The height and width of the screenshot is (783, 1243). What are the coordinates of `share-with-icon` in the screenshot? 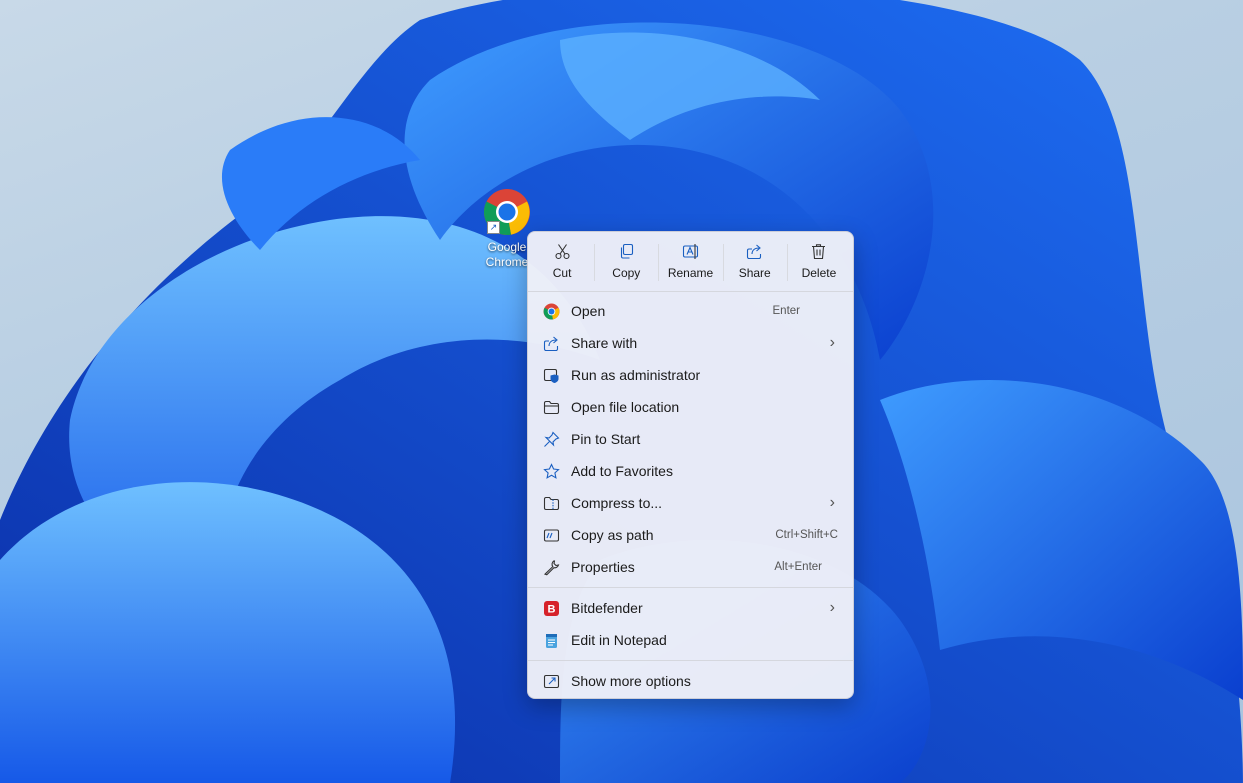 It's located at (551, 343).